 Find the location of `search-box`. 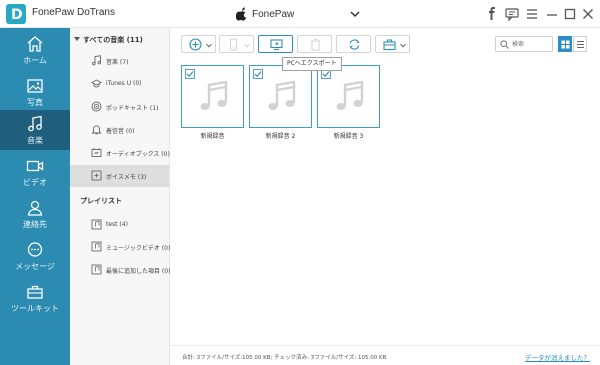

search-box is located at coordinates (524, 44).